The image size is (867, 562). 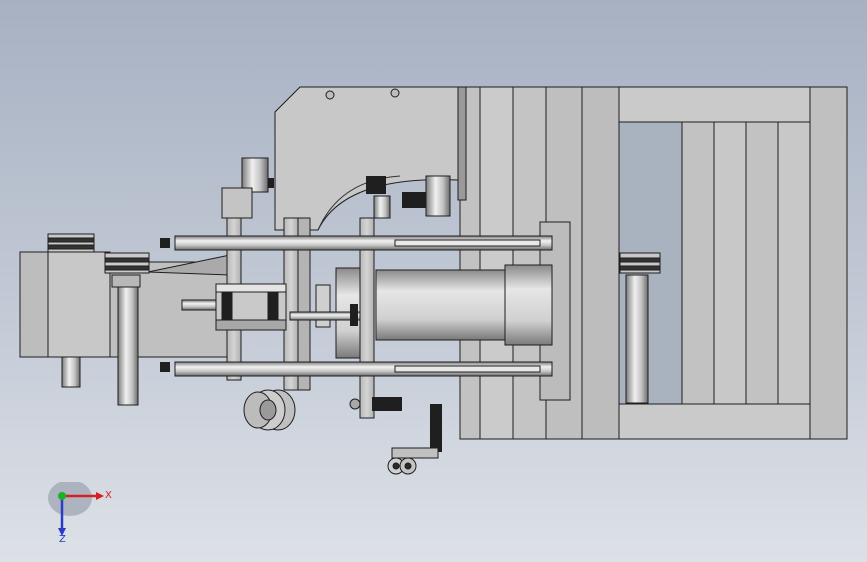 What do you see at coordinates (100, 496) in the screenshot?
I see `x-axis-arrowhead` at bounding box center [100, 496].